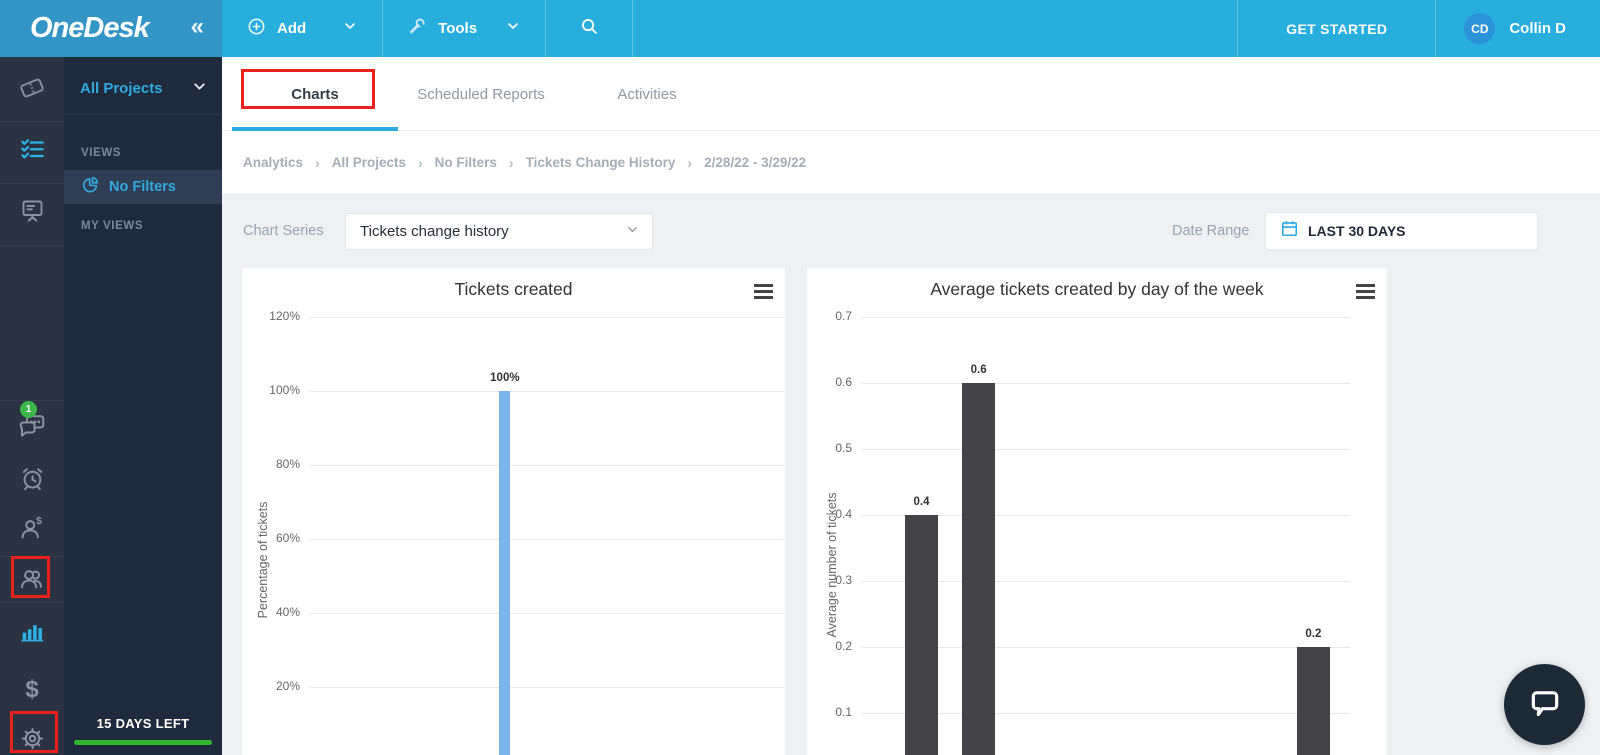  I want to click on get-started-label: GET STARTED, so click(1337, 28).